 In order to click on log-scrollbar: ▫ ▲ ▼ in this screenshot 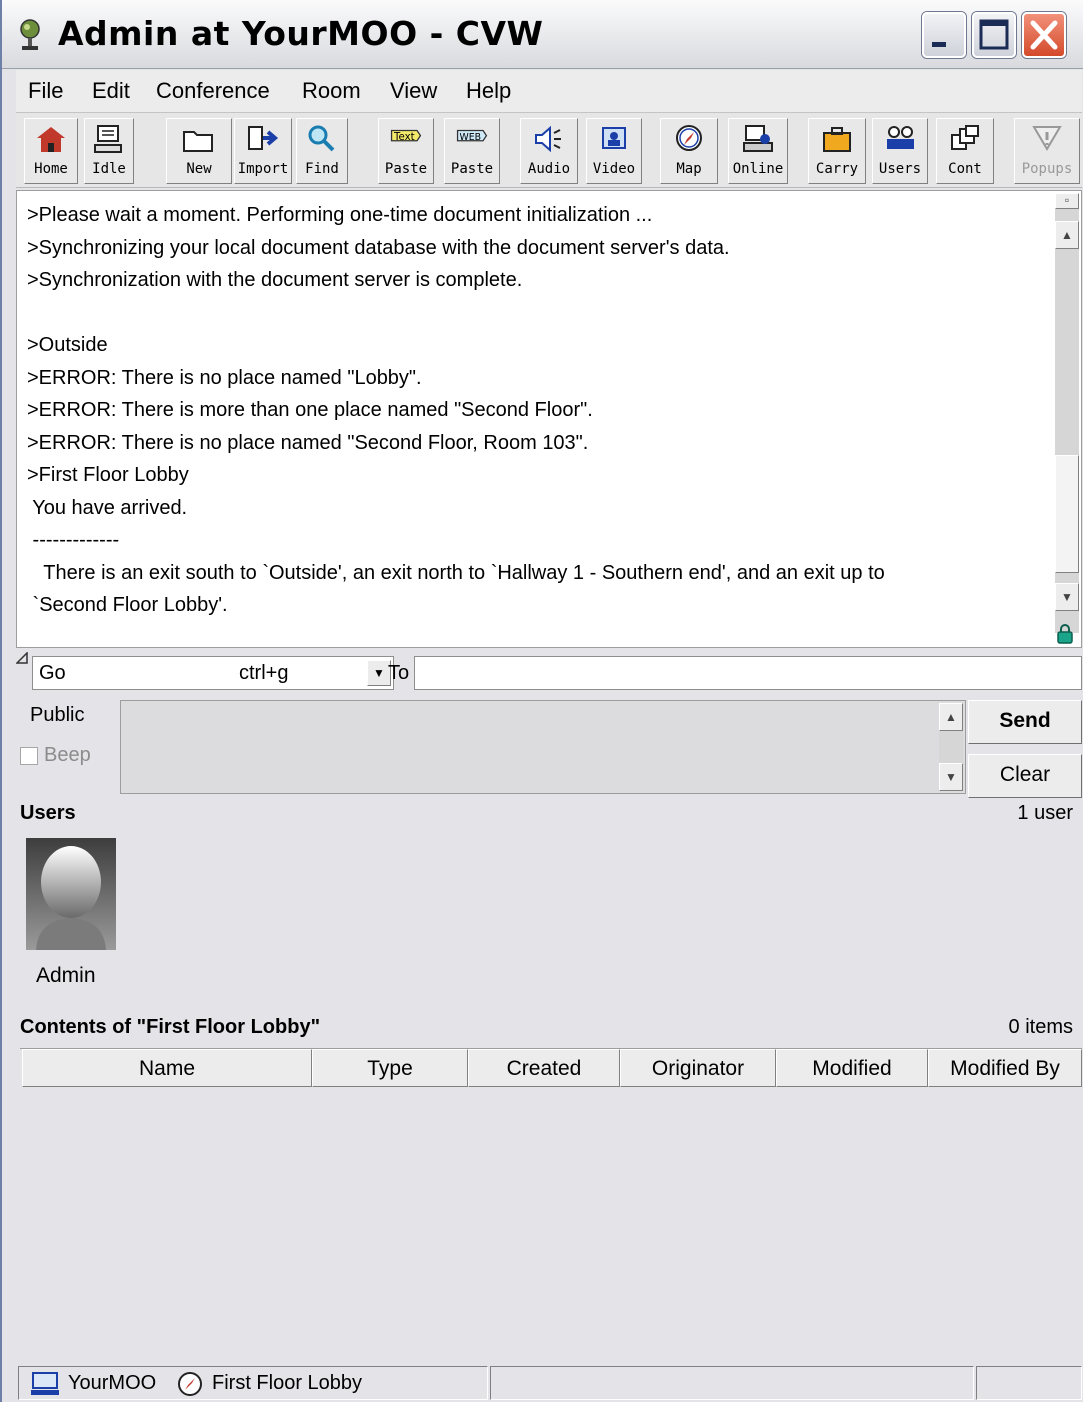, I will do `click(1067, 413)`.